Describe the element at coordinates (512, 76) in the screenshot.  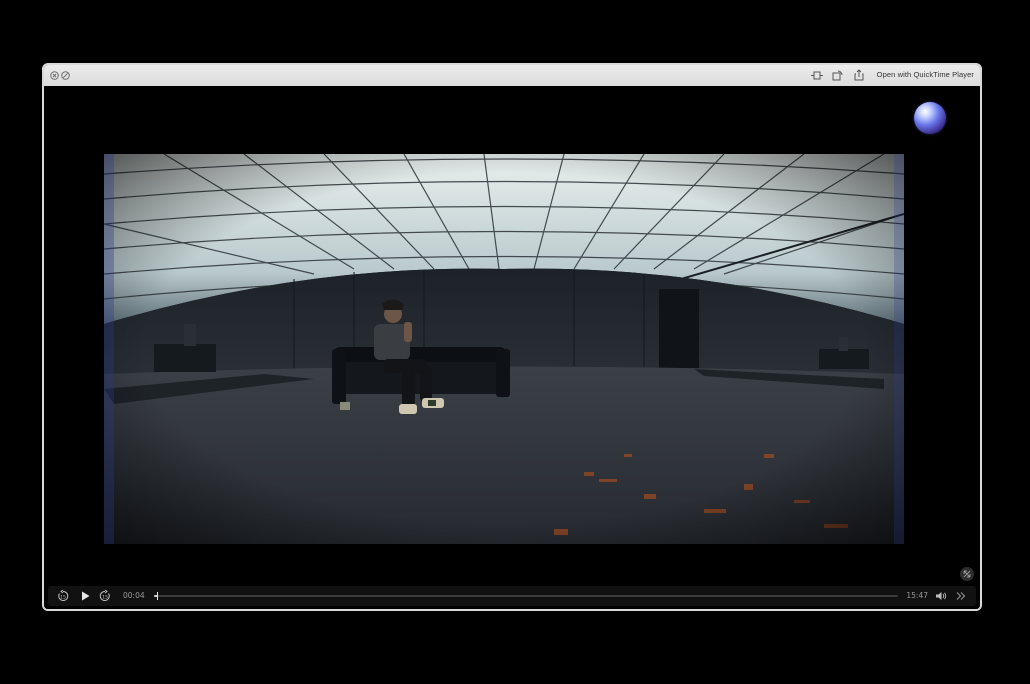
I see `titlebar: Open with QuickTime Player` at that location.